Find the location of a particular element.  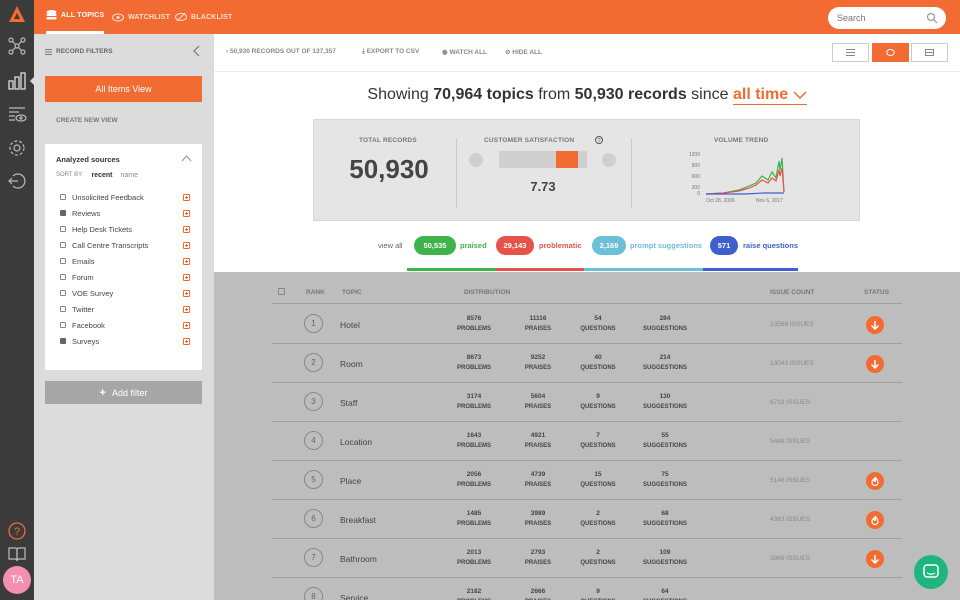

view-all-link: view all is located at coordinates (390, 245).